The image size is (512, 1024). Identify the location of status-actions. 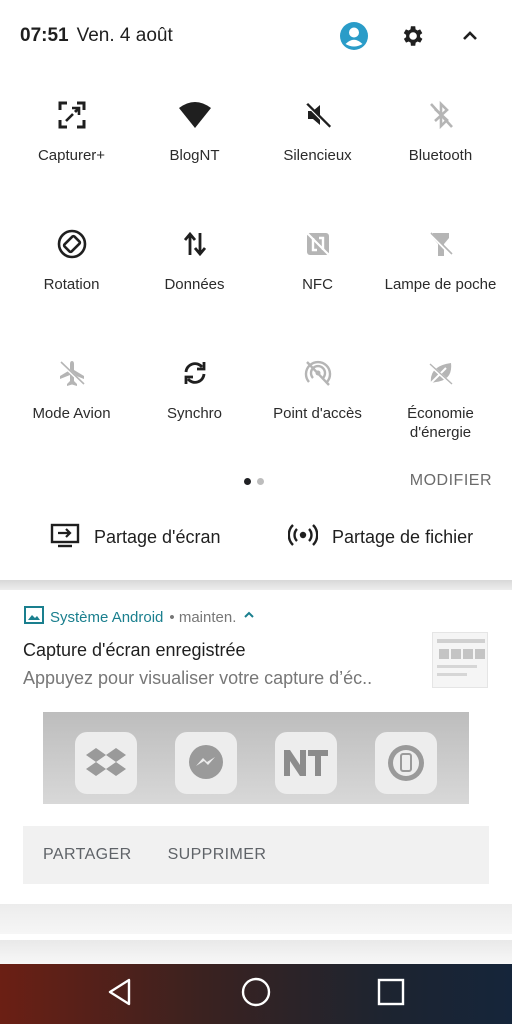
(412, 36).